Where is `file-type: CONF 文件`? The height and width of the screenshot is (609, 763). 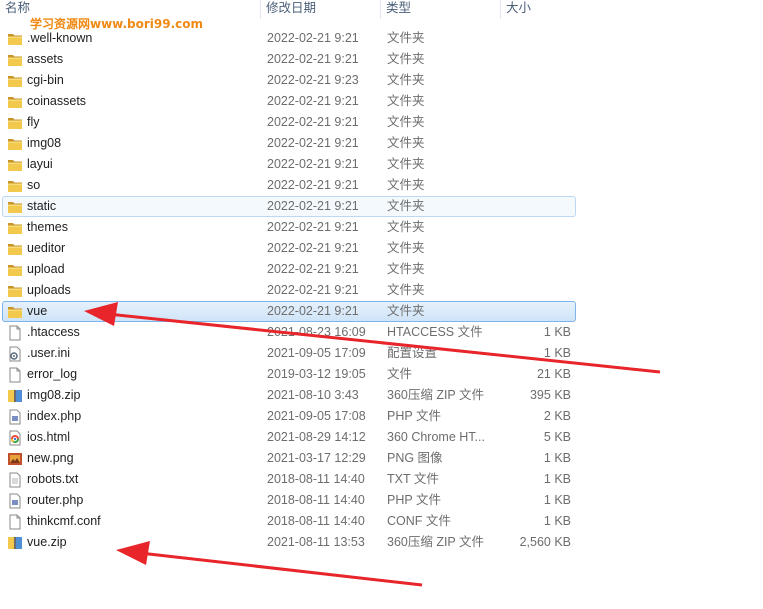
file-type: CONF 文件 is located at coordinates (419, 521).